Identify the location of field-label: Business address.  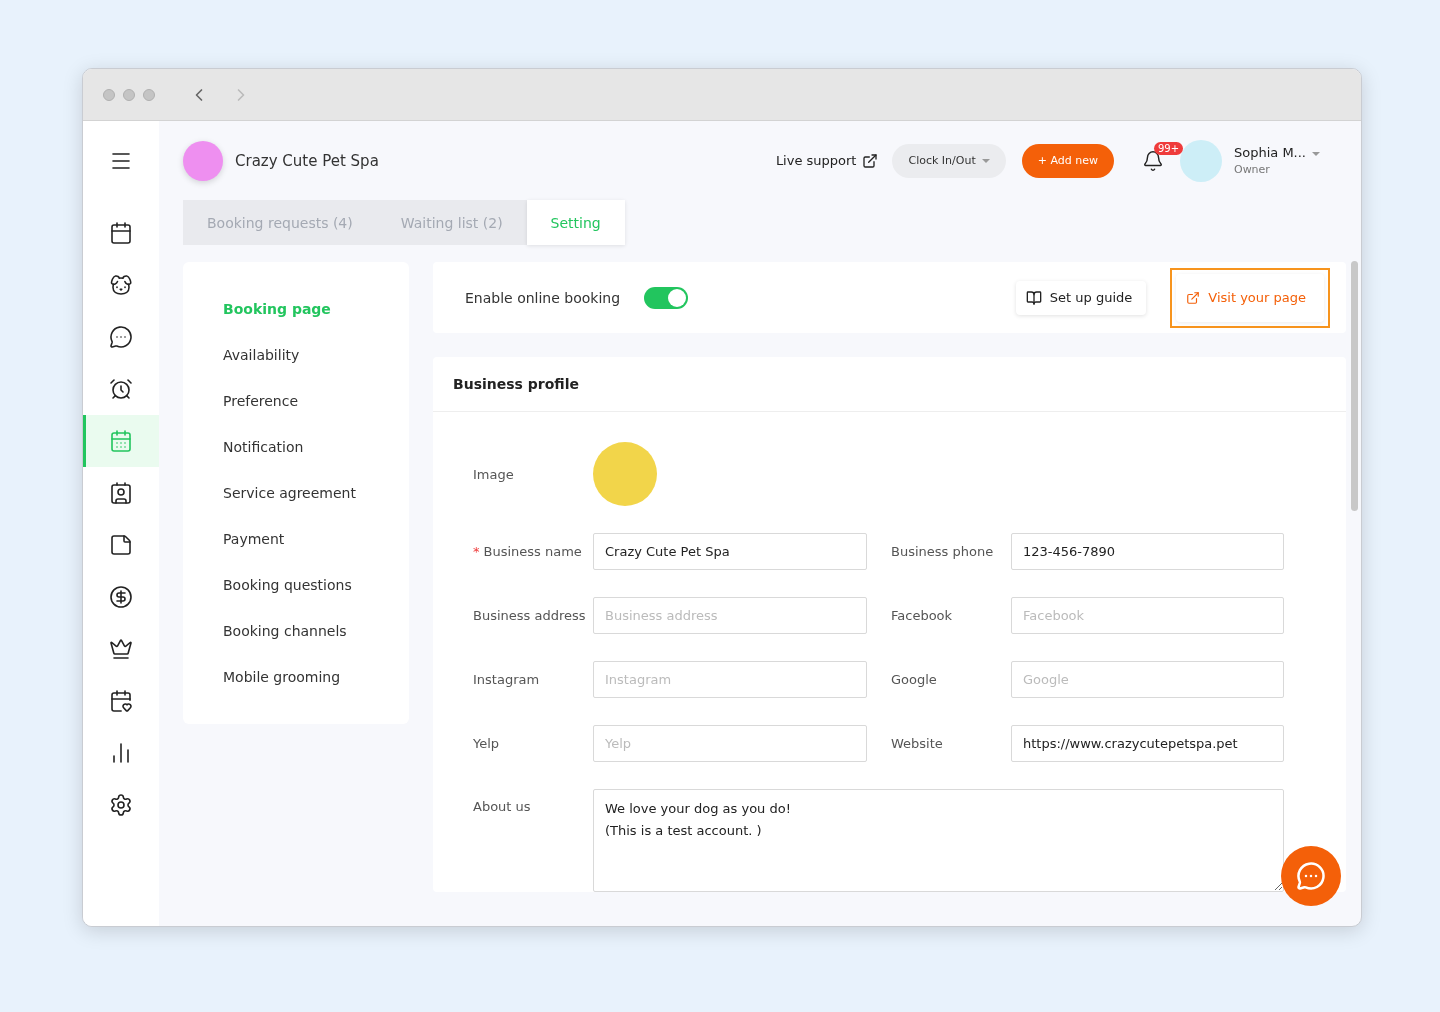
(530, 615).